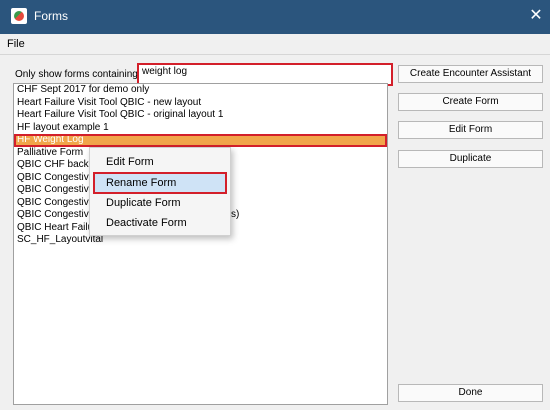 This screenshot has width=550, height=410. I want to click on app-form-icon, so click(19, 16).